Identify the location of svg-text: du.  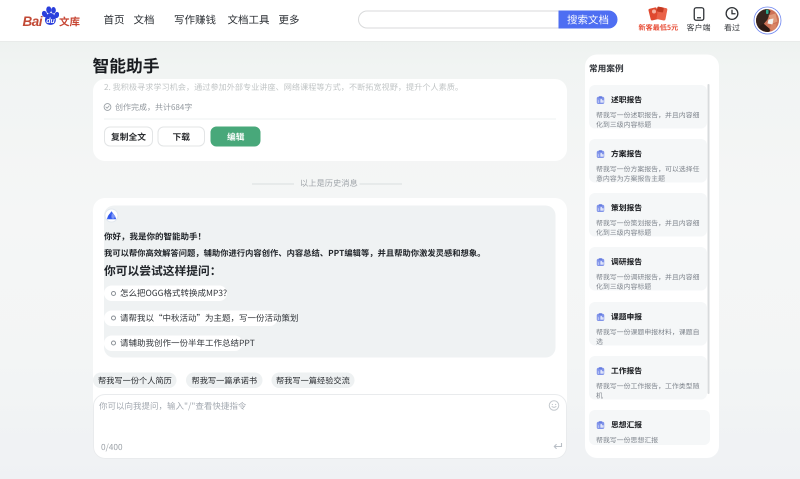
(50, 21).